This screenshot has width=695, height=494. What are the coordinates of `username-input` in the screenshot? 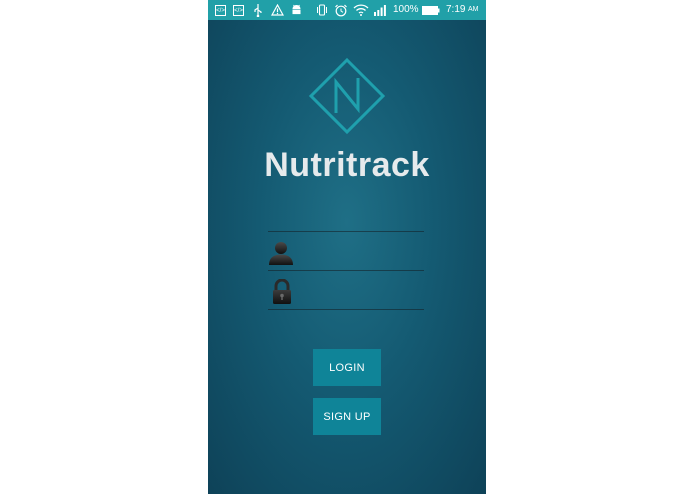 It's located at (362, 252).